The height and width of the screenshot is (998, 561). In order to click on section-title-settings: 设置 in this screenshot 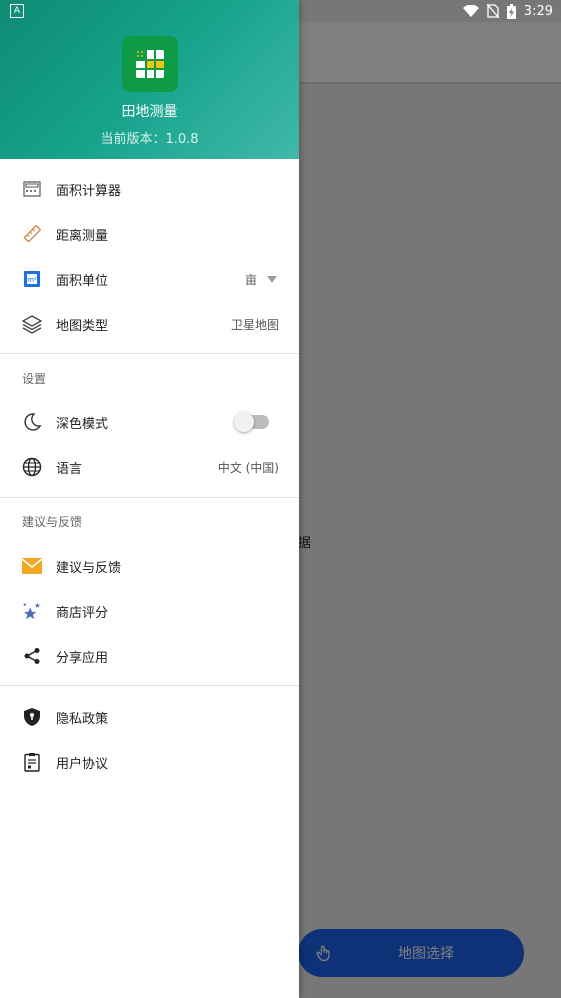, I will do `click(34, 379)`.